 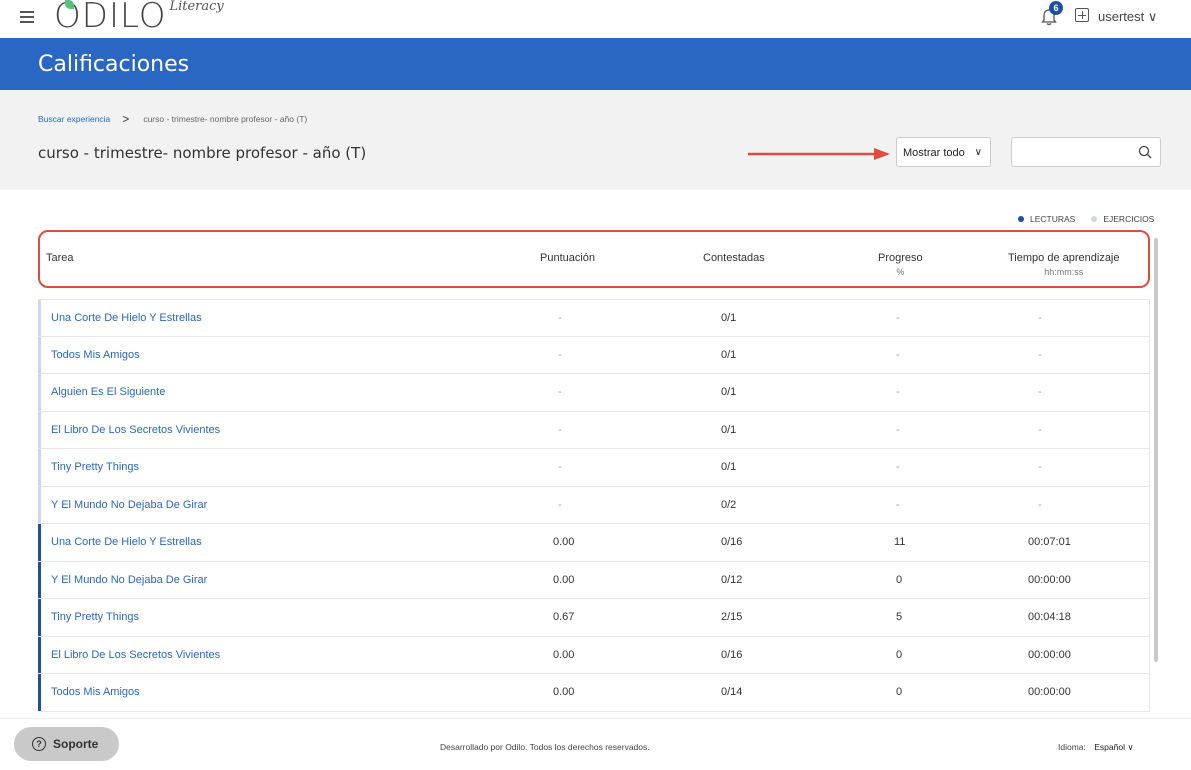 I want to click on add-icon, so click(x=1082, y=15).